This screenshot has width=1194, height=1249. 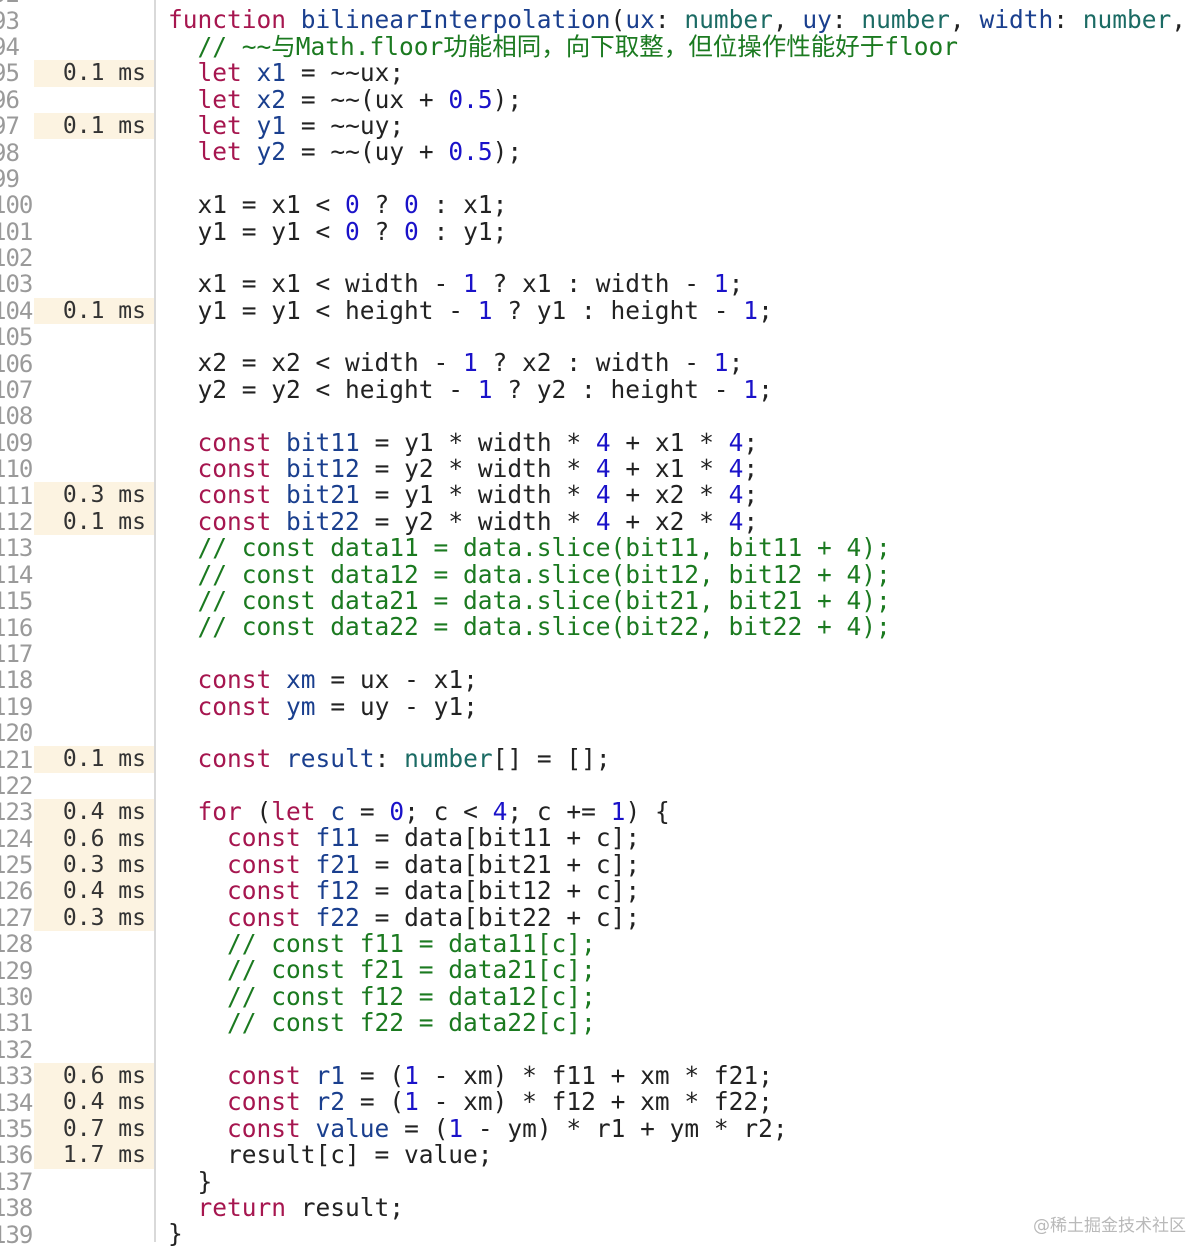 I want to click on code-token: = data[bit21 + c];, so click(x=500, y=864).